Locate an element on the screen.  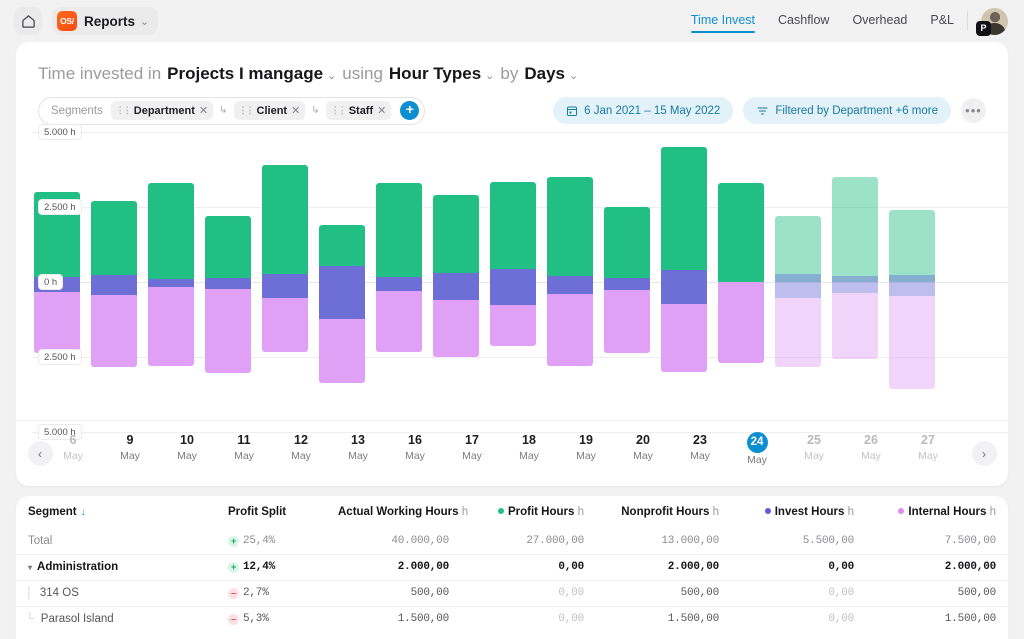
x-axis-tick: 18 May is located at coordinates (529, 447).